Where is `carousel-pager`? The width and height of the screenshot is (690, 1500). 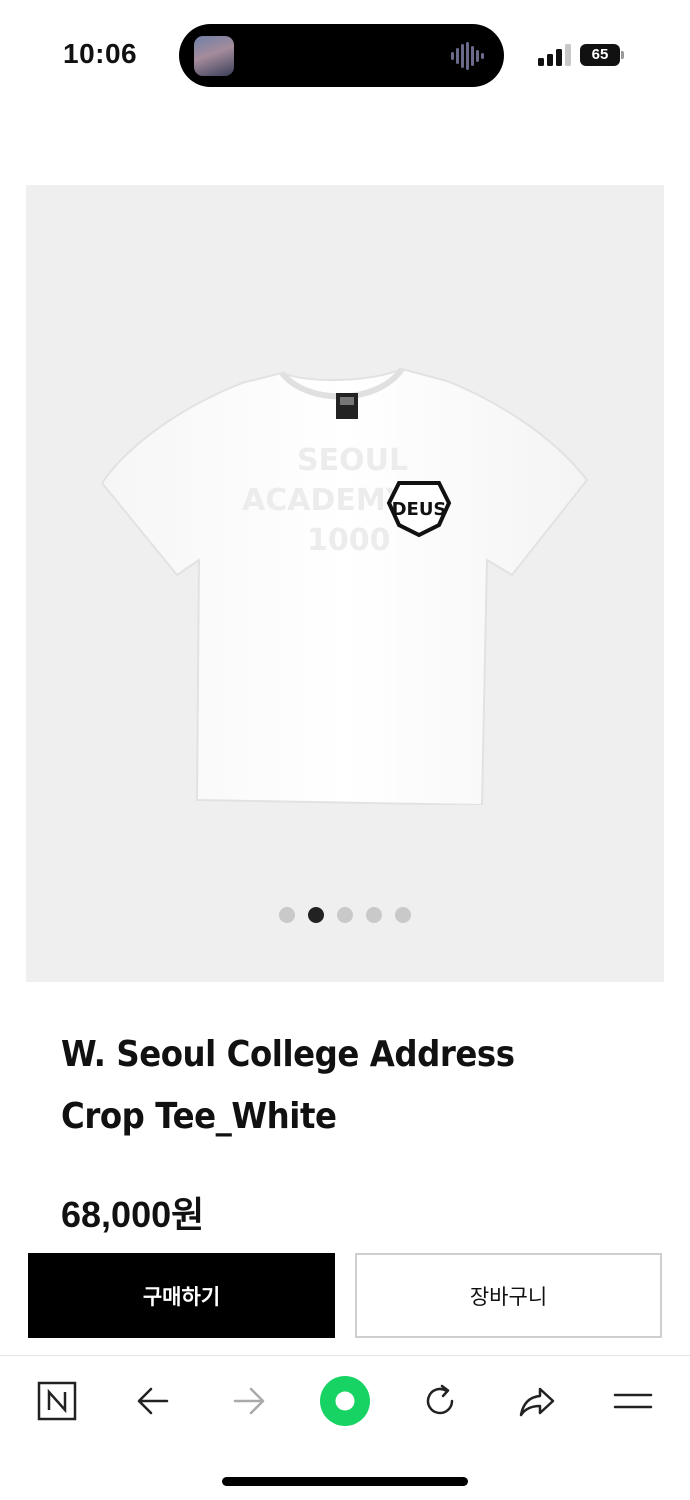 carousel-pager is located at coordinates (345, 915).